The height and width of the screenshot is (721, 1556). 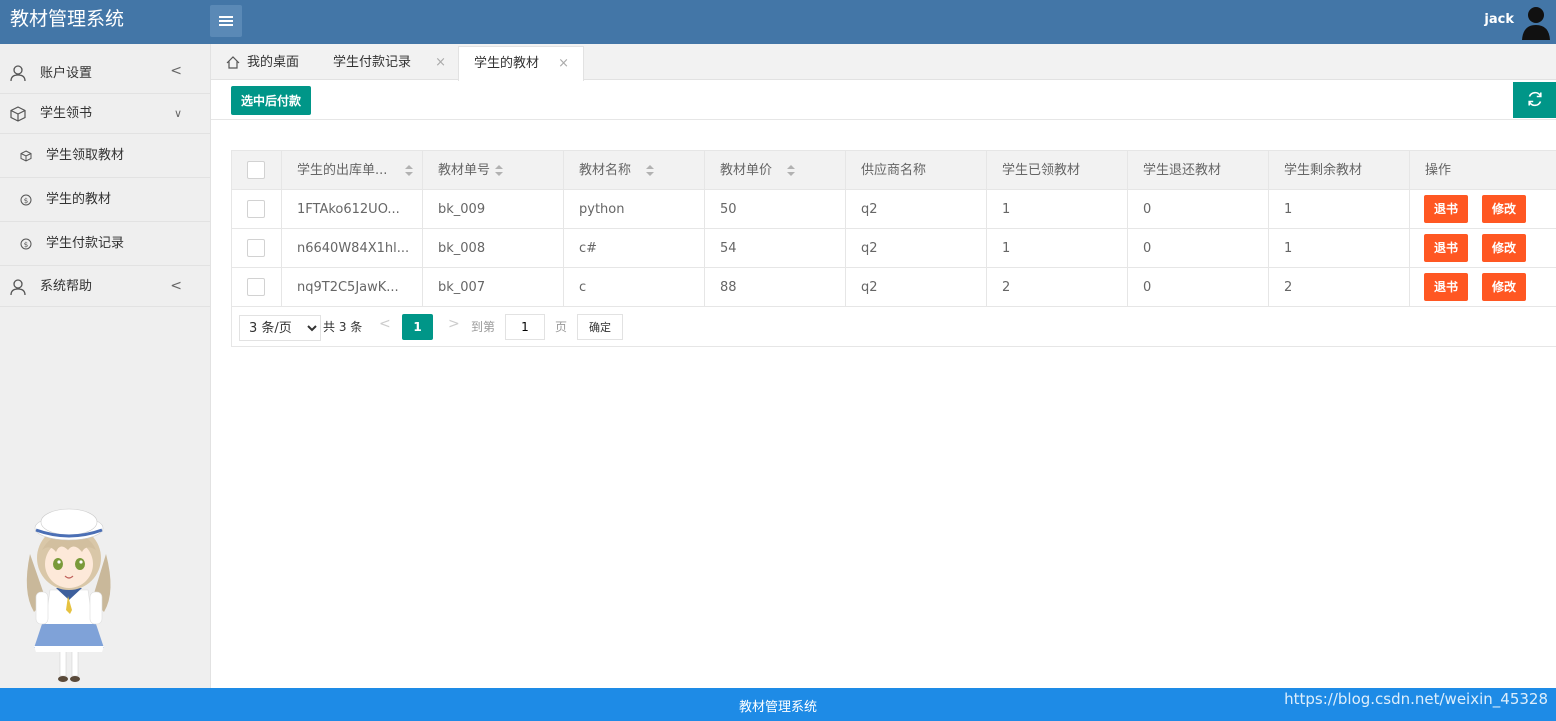 I want to click on goto-confirm-button: 确定, so click(x=600, y=327).